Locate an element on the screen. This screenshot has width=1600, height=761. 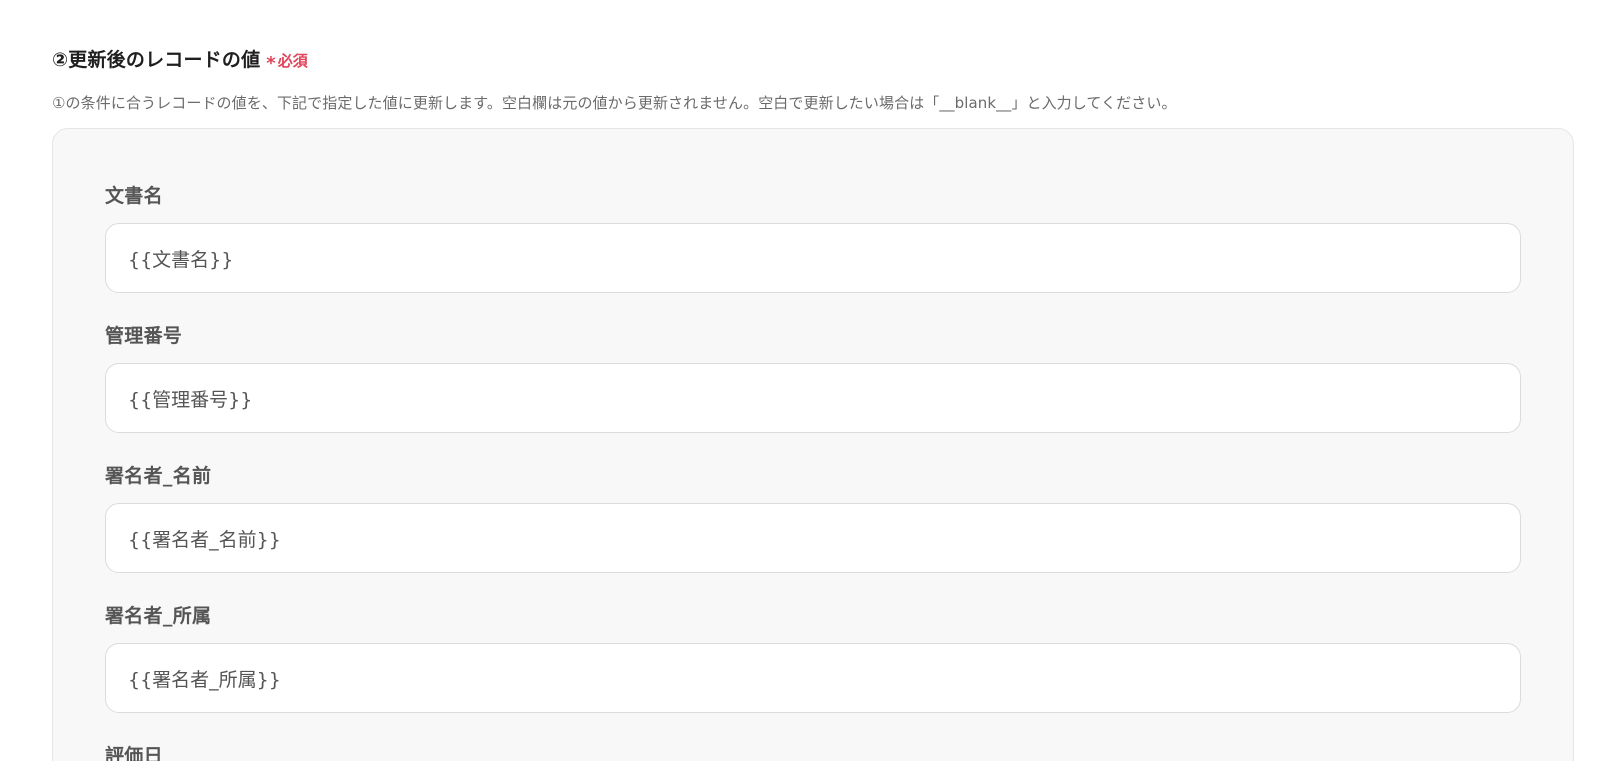
section-header: ②更新後のレコードの値 * 必須 is located at coordinates (180, 59).